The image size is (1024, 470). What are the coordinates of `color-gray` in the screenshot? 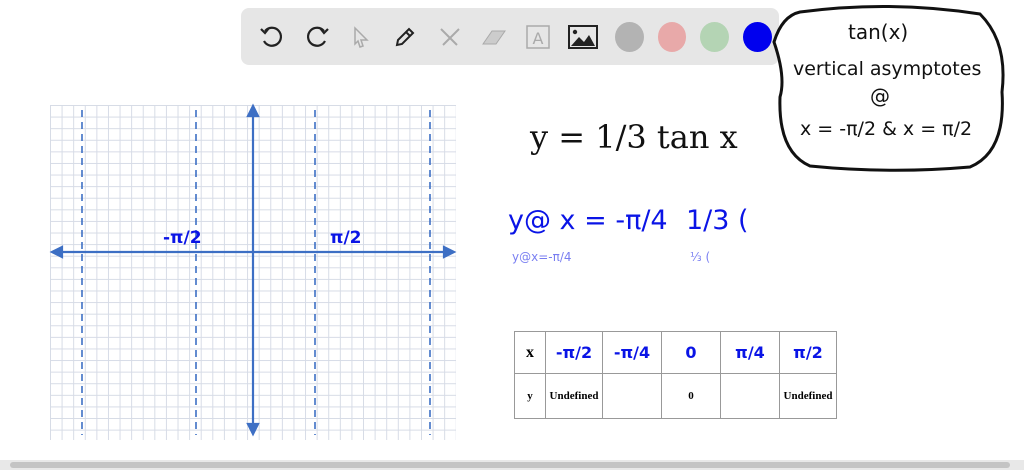 It's located at (629, 36).